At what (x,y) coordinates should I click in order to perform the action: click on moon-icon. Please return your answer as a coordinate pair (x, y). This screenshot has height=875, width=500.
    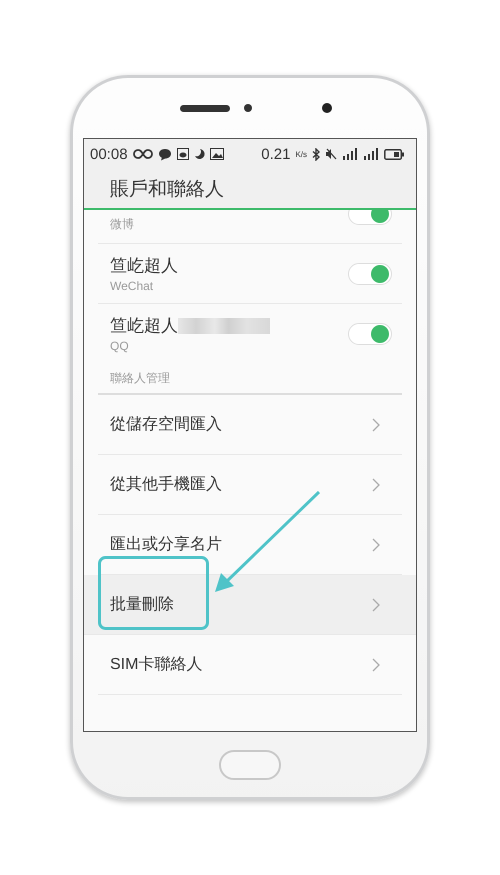
    Looking at the image, I should click on (199, 154).